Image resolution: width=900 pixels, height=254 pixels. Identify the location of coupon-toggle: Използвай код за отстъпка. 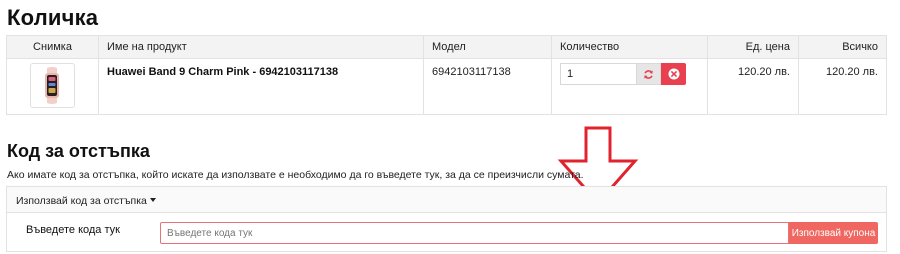
(446, 200).